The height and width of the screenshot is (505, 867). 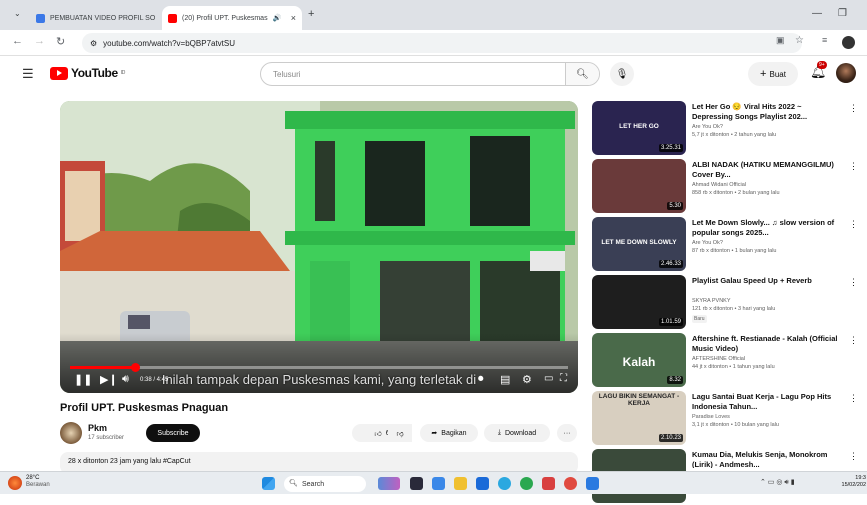 I want to click on clock-date: 15/02/202, so click(x=853, y=485).